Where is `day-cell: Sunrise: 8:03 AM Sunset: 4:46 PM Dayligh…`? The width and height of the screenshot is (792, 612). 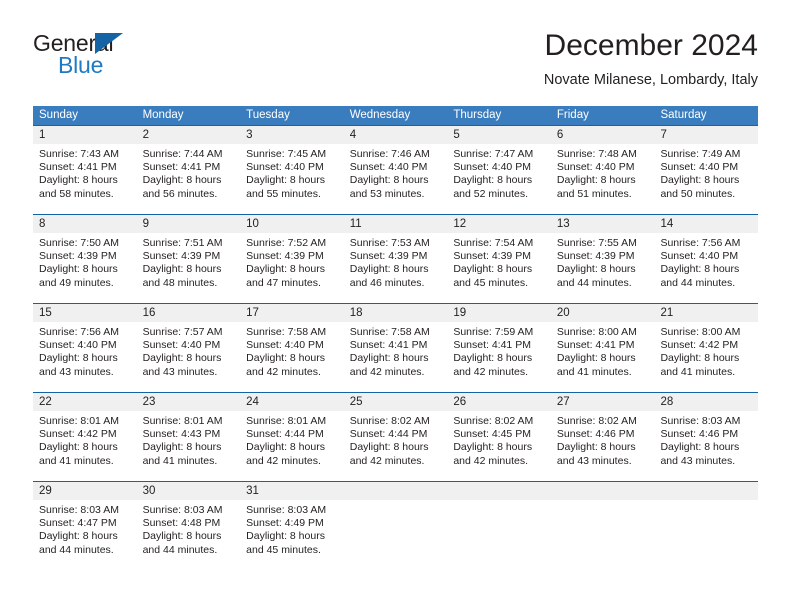 day-cell: Sunrise: 8:03 AM Sunset: 4:46 PM Dayligh… is located at coordinates (706, 446).